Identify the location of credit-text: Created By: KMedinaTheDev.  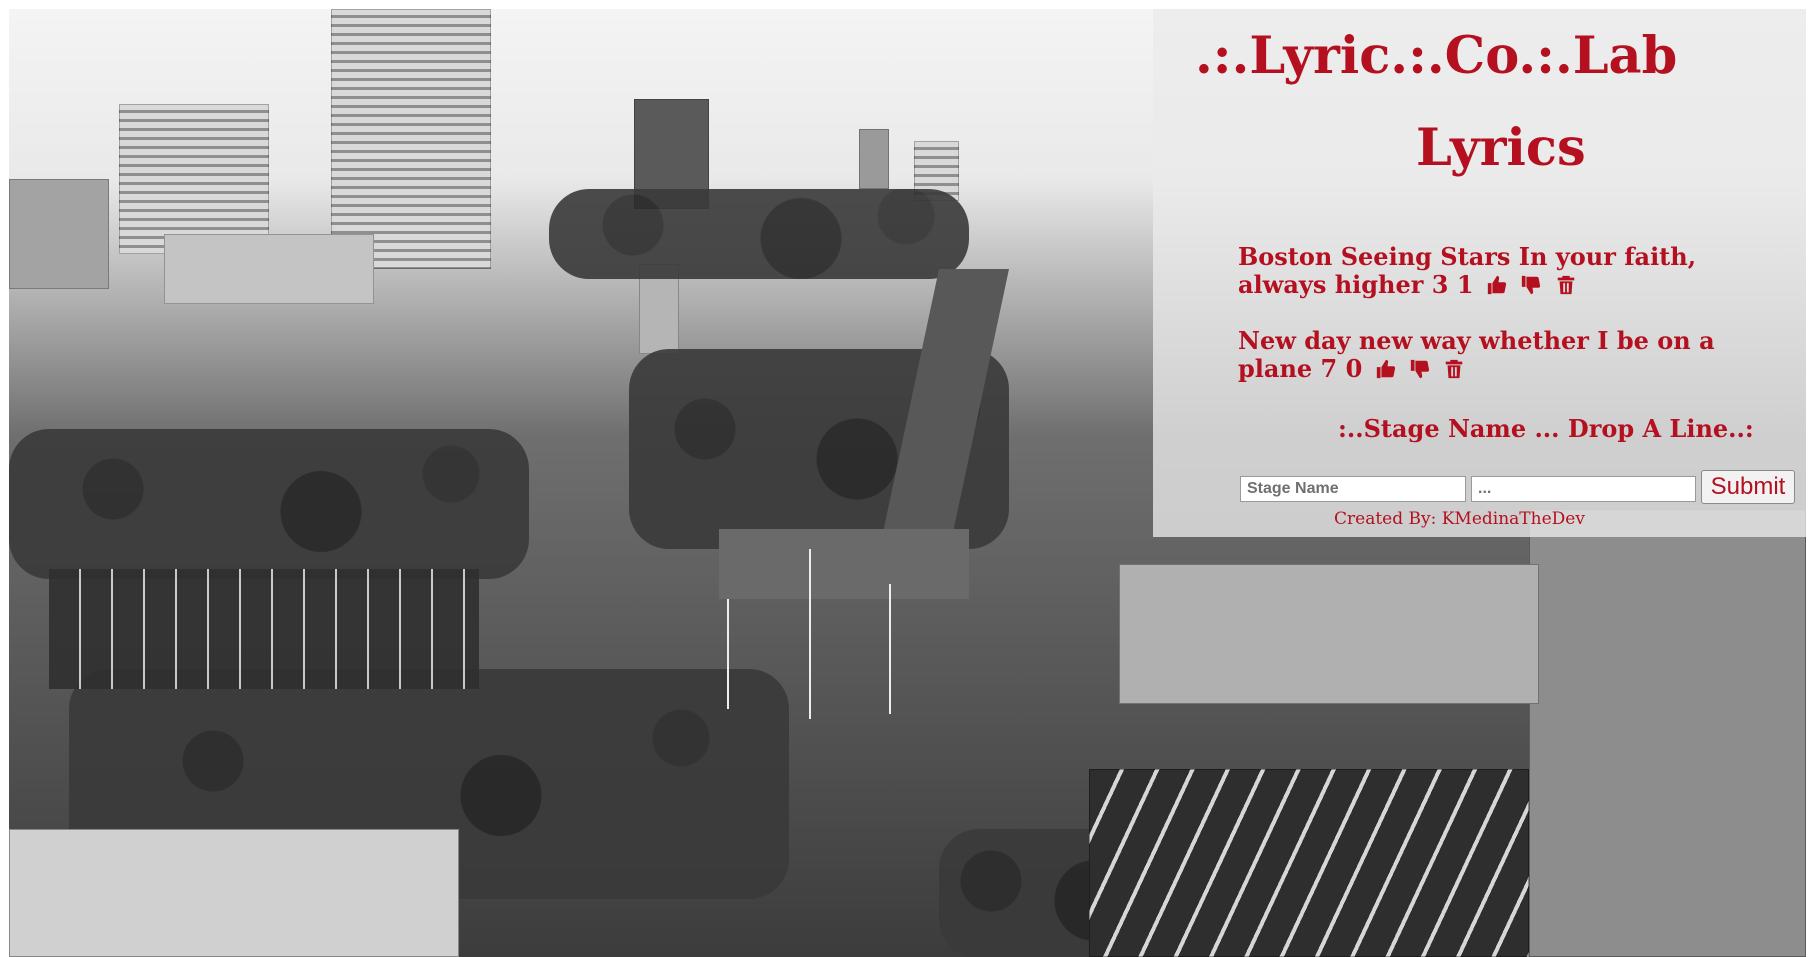
(1459, 519).